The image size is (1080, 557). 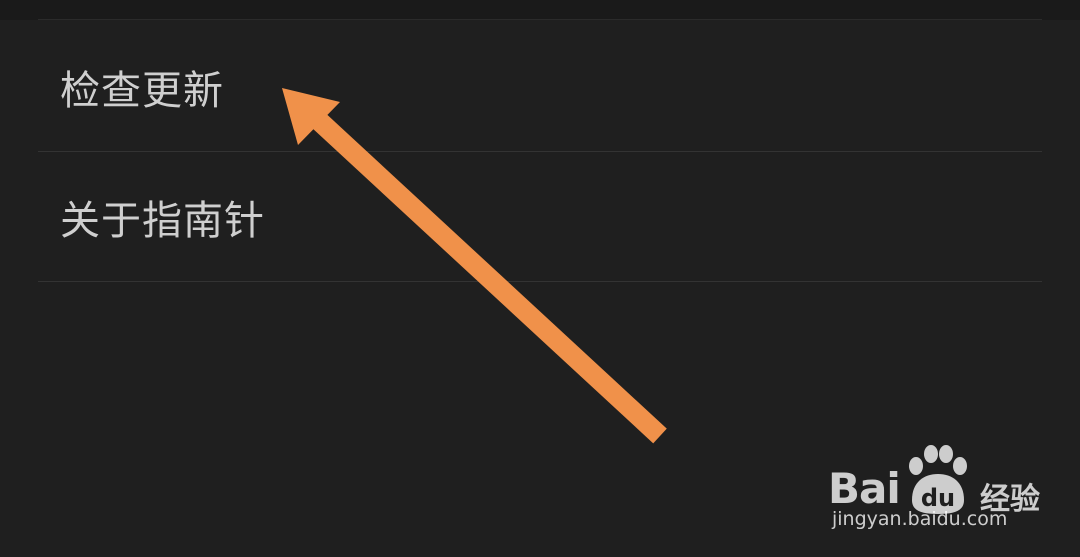 What do you see at coordinates (162, 220) in the screenshot?
I see `menu-item-label: 关于指南针` at bounding box center [162, 220].